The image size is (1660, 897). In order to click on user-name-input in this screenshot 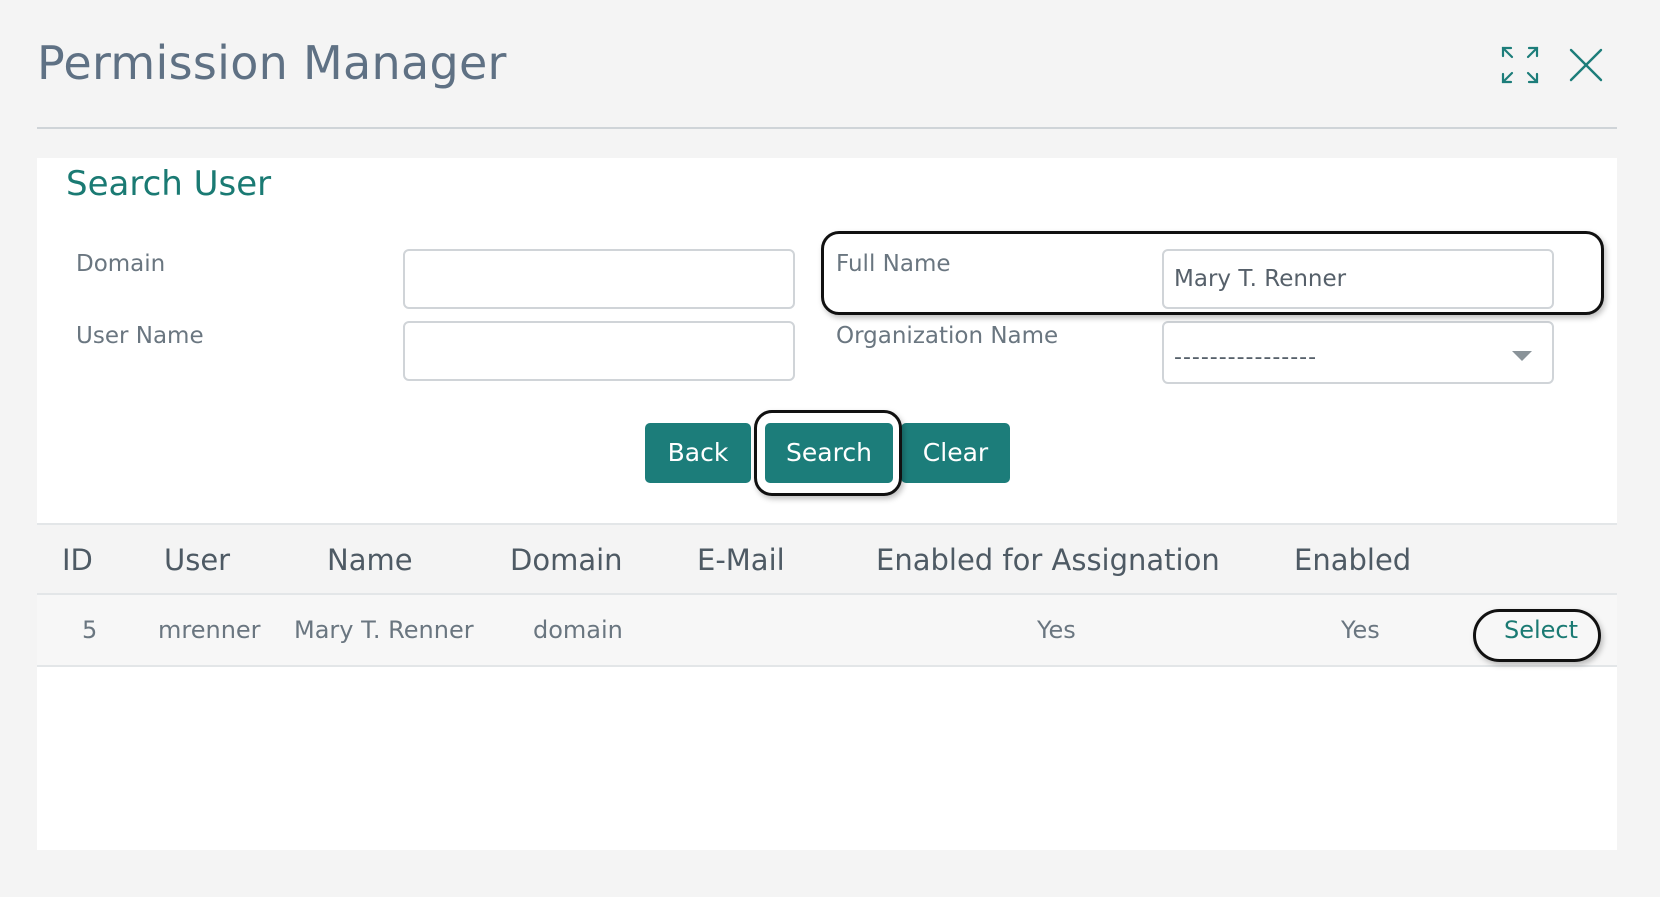, I will do `click(599, 351)`.